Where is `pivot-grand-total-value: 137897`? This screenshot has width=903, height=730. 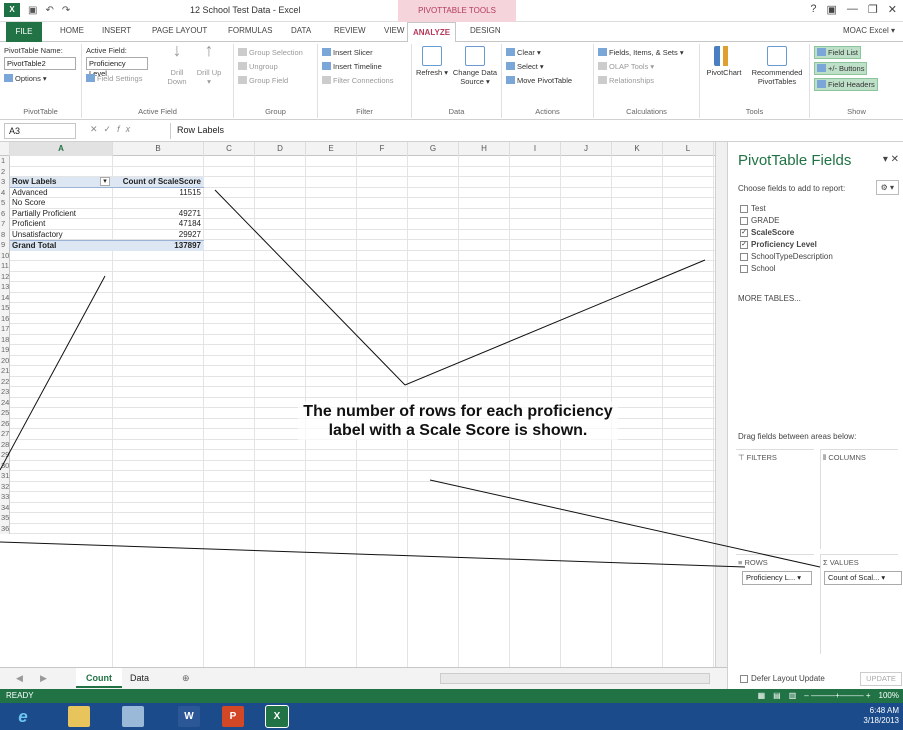
pivot-grand-total-value: 137897 is located at coordinates (158, 245).